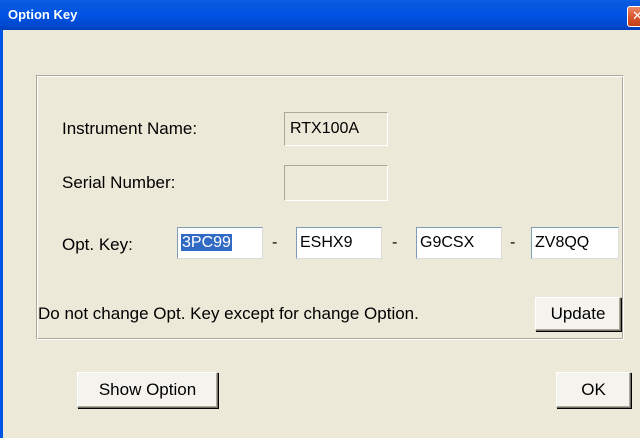  Describe the element at coordinates (459, 243) in the screenshot. I see `opt-key-field-3: G9CSX` at that location.